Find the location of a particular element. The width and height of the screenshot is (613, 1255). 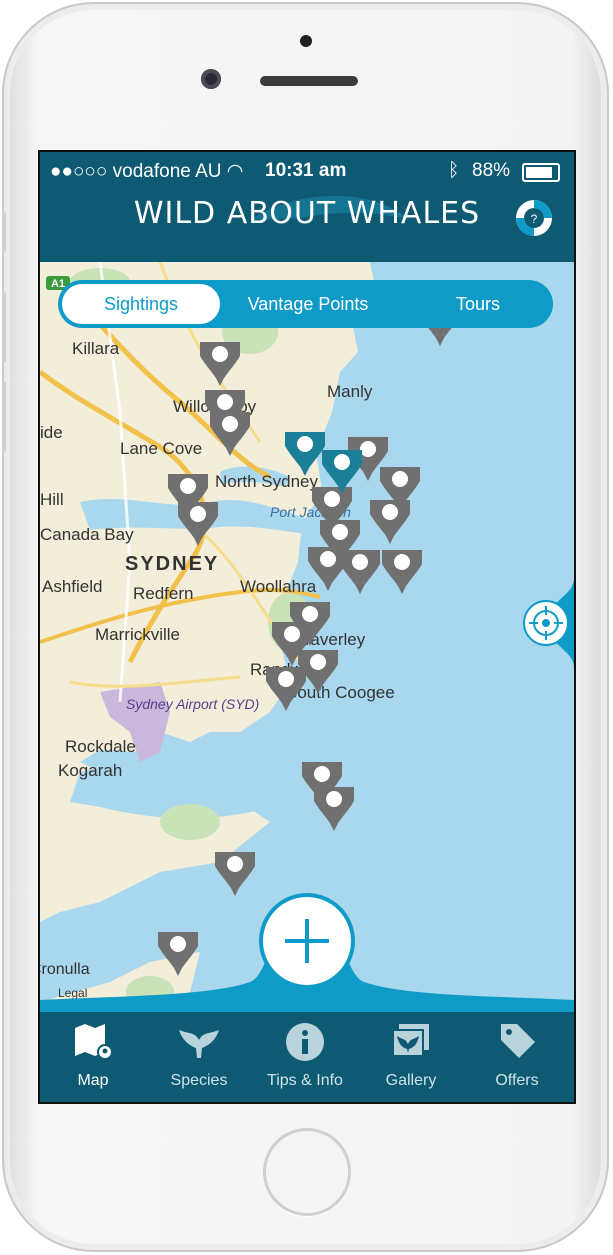

nav-map: Map is located at coordinates (93, 1057).